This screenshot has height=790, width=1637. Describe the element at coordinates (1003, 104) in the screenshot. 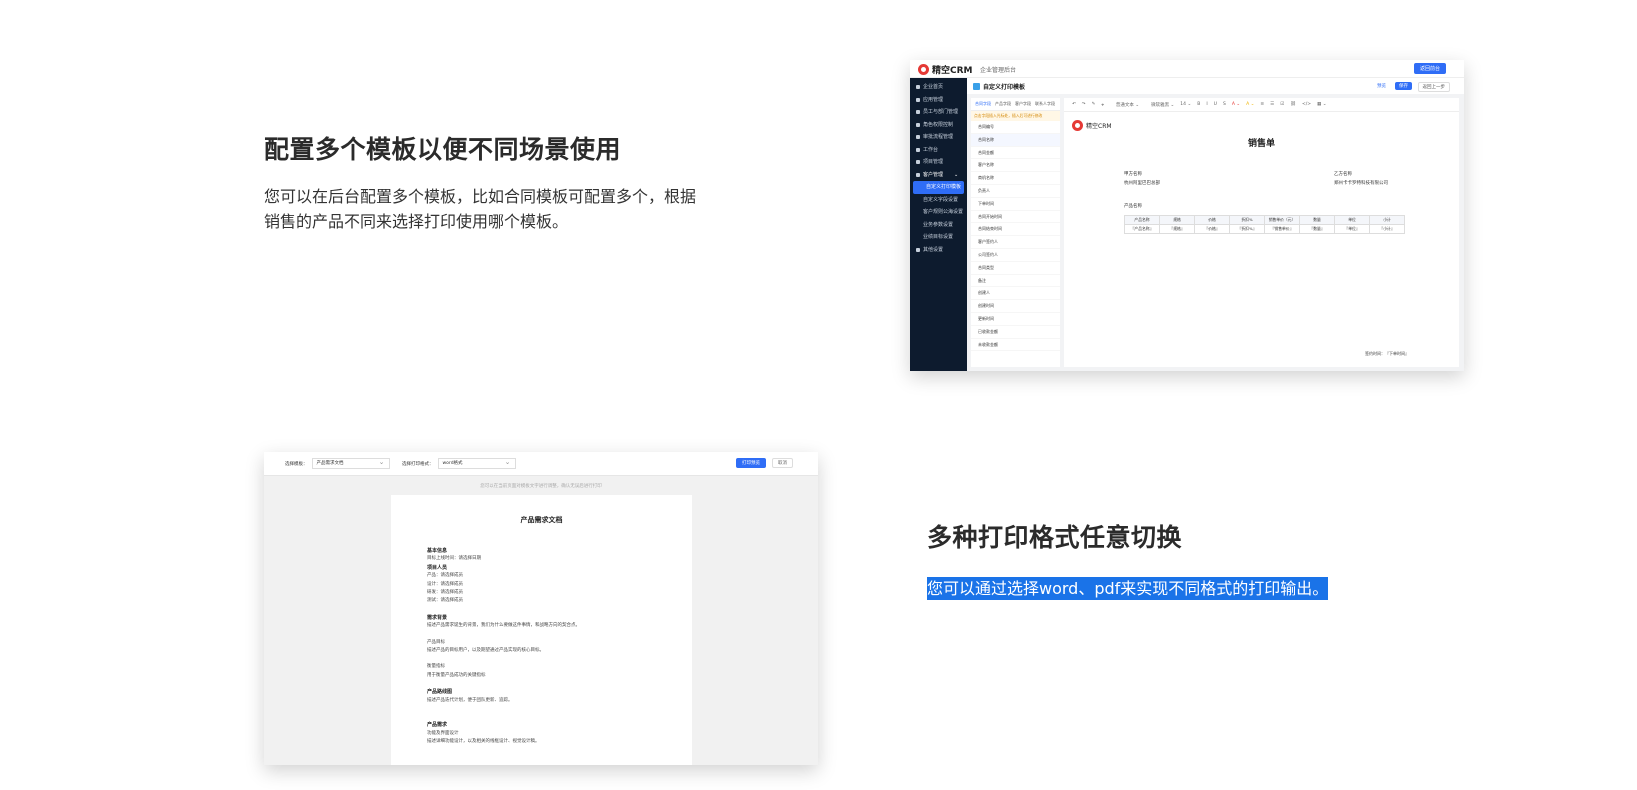

I see `tab-product-fields: 产品字段` at that location.